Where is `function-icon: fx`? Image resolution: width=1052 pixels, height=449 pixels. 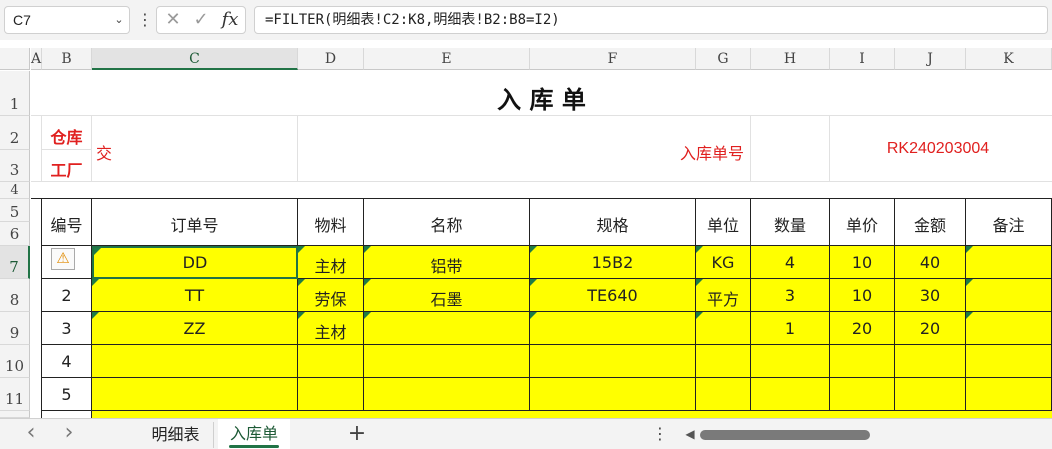
function-icon: fx is located at coordinates (230, 20).